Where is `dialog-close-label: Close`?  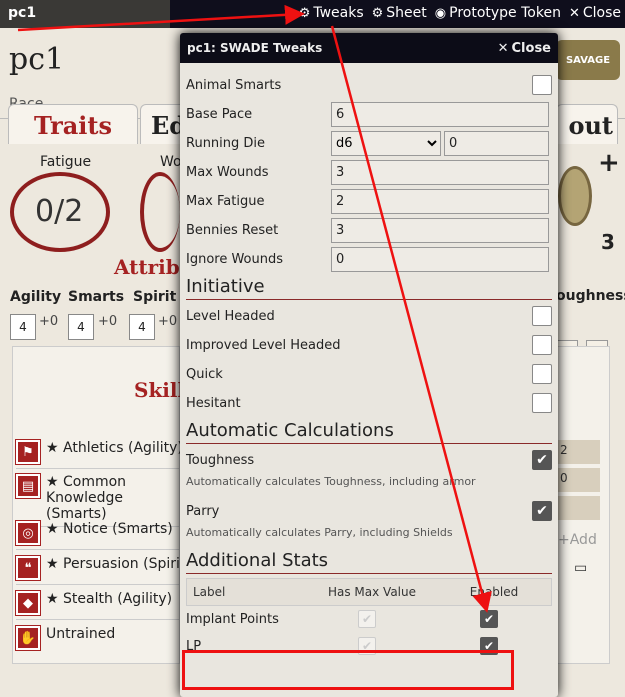
dialog-close-label: Close is located at coordinates (531, 48).